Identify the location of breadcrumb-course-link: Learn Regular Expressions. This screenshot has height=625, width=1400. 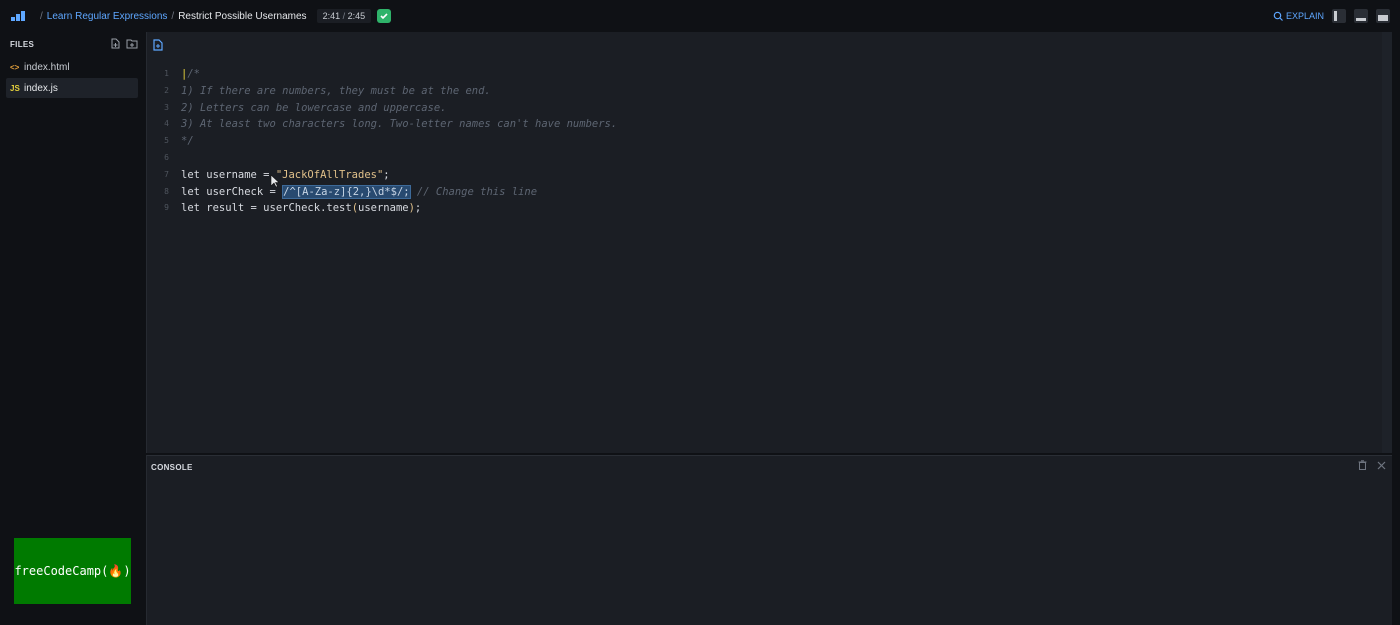
(107, 16).